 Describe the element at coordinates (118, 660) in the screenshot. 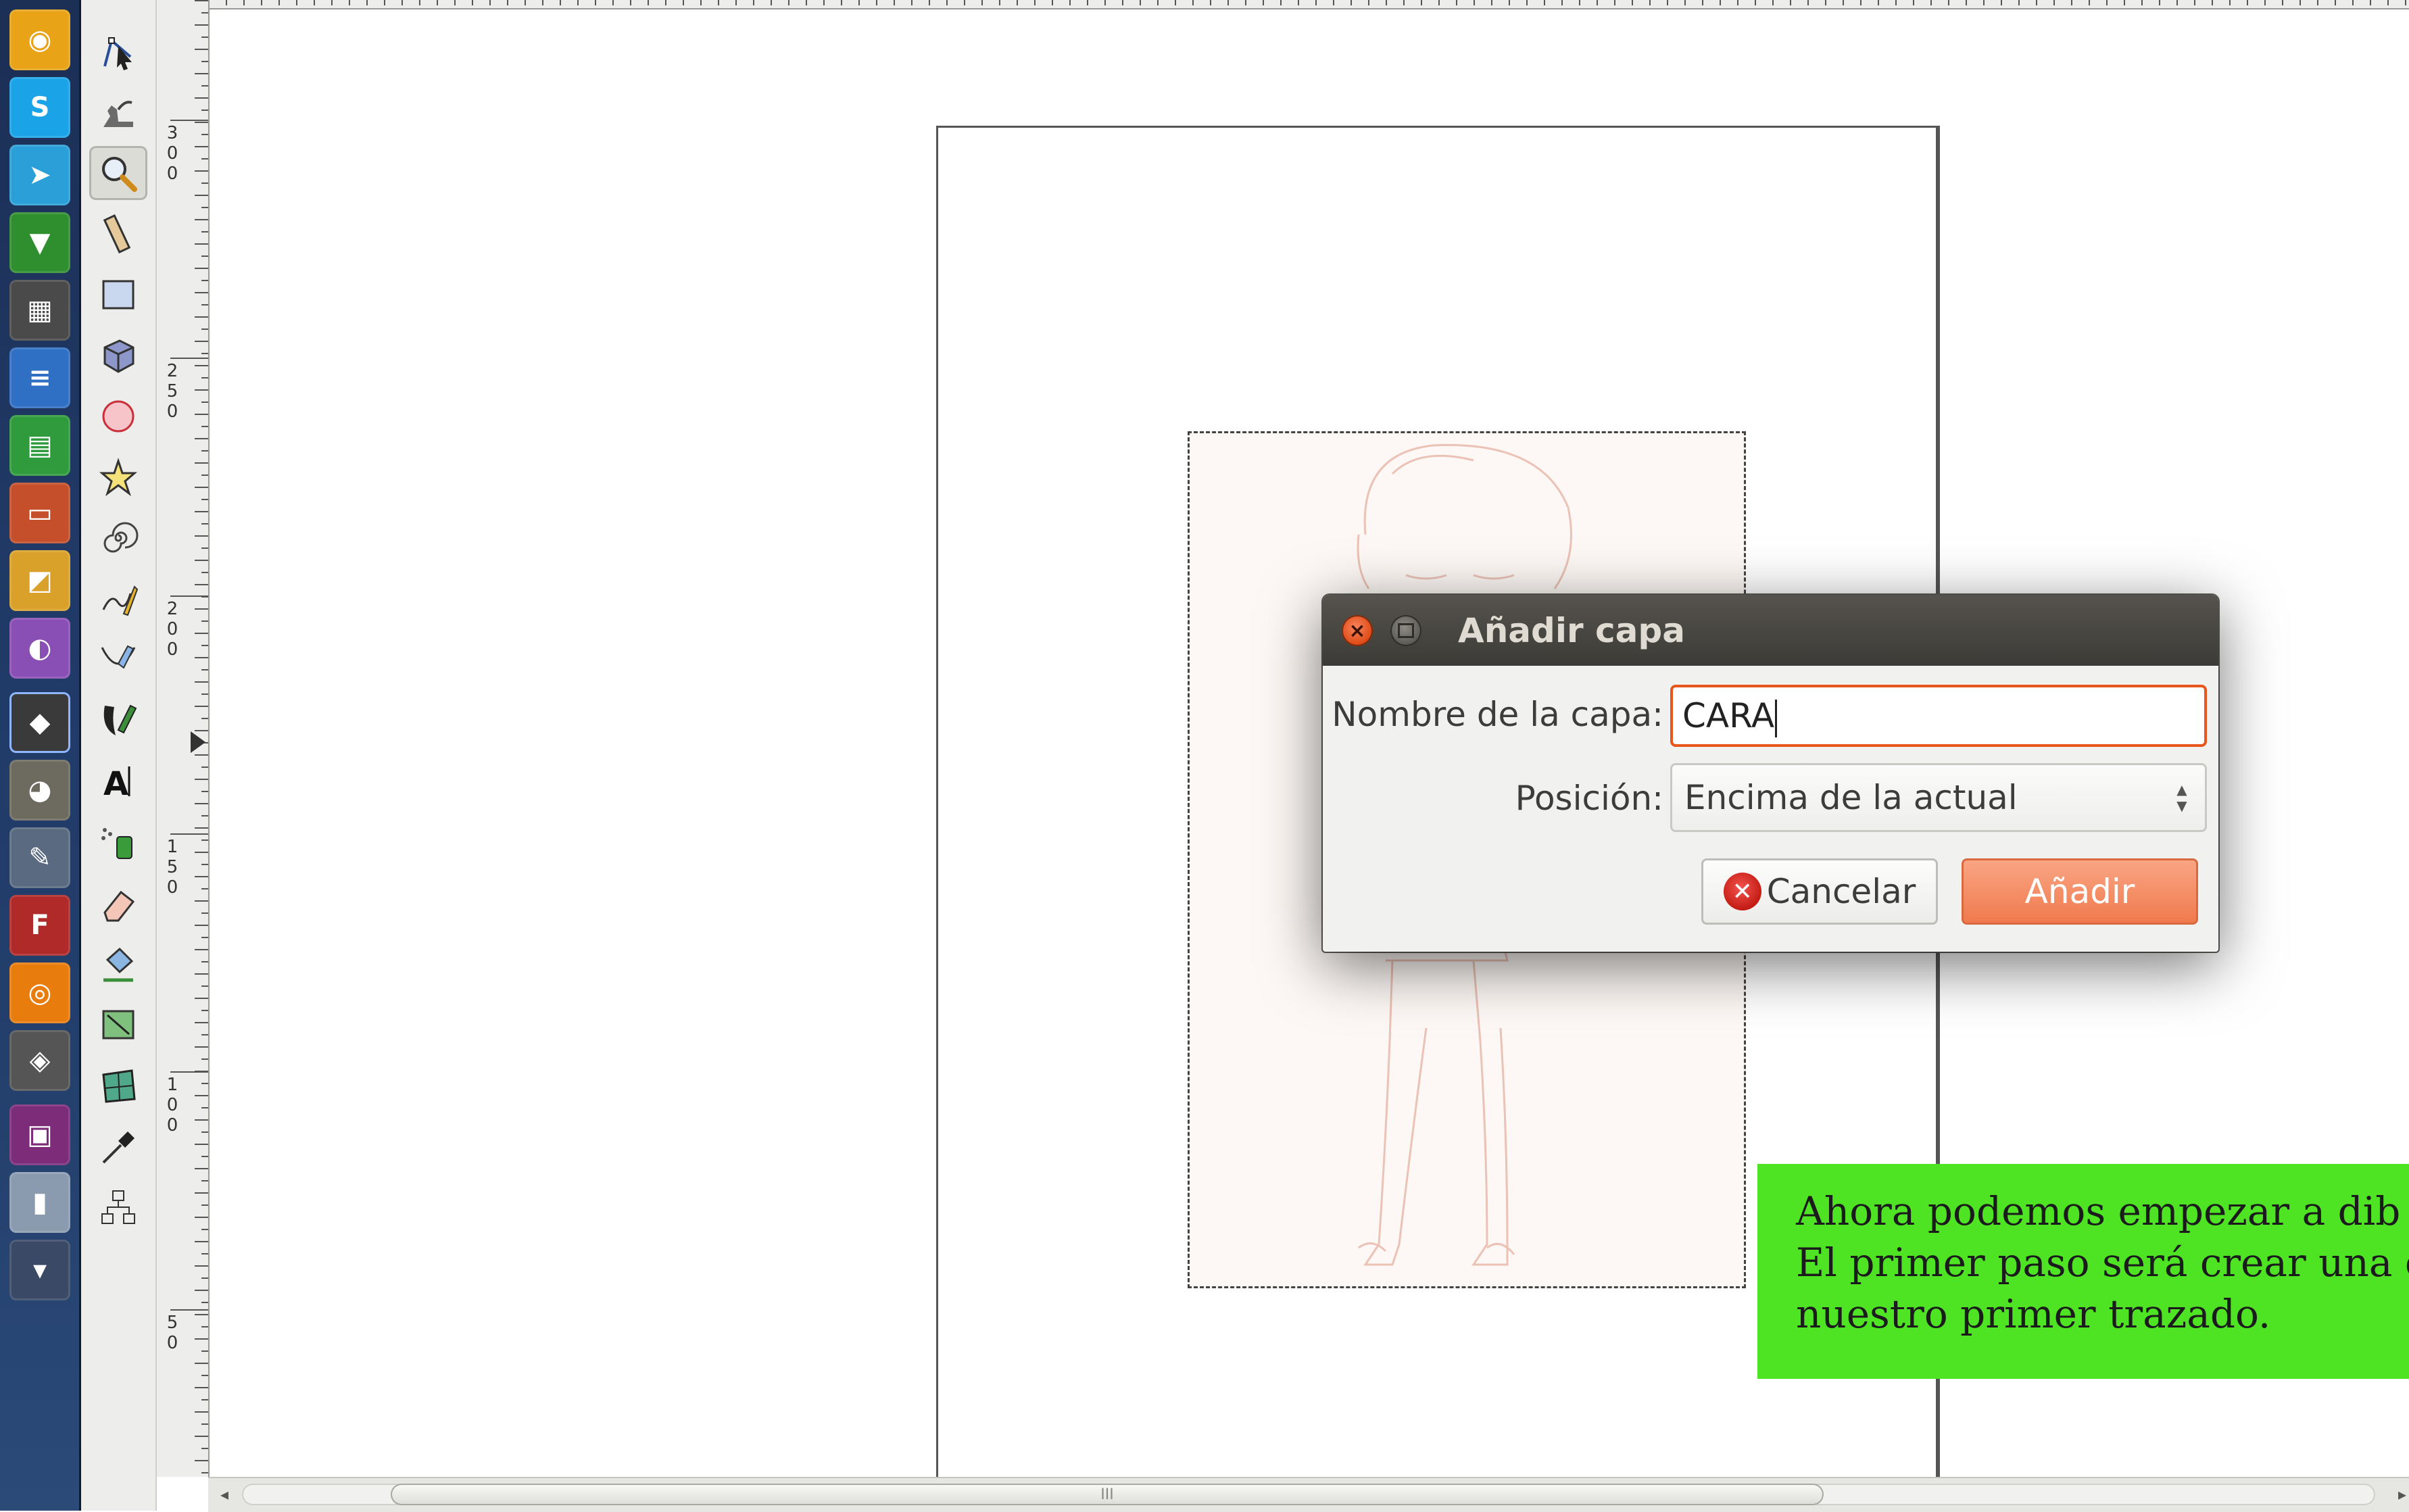

I see `pen-tool-icon` at that location.